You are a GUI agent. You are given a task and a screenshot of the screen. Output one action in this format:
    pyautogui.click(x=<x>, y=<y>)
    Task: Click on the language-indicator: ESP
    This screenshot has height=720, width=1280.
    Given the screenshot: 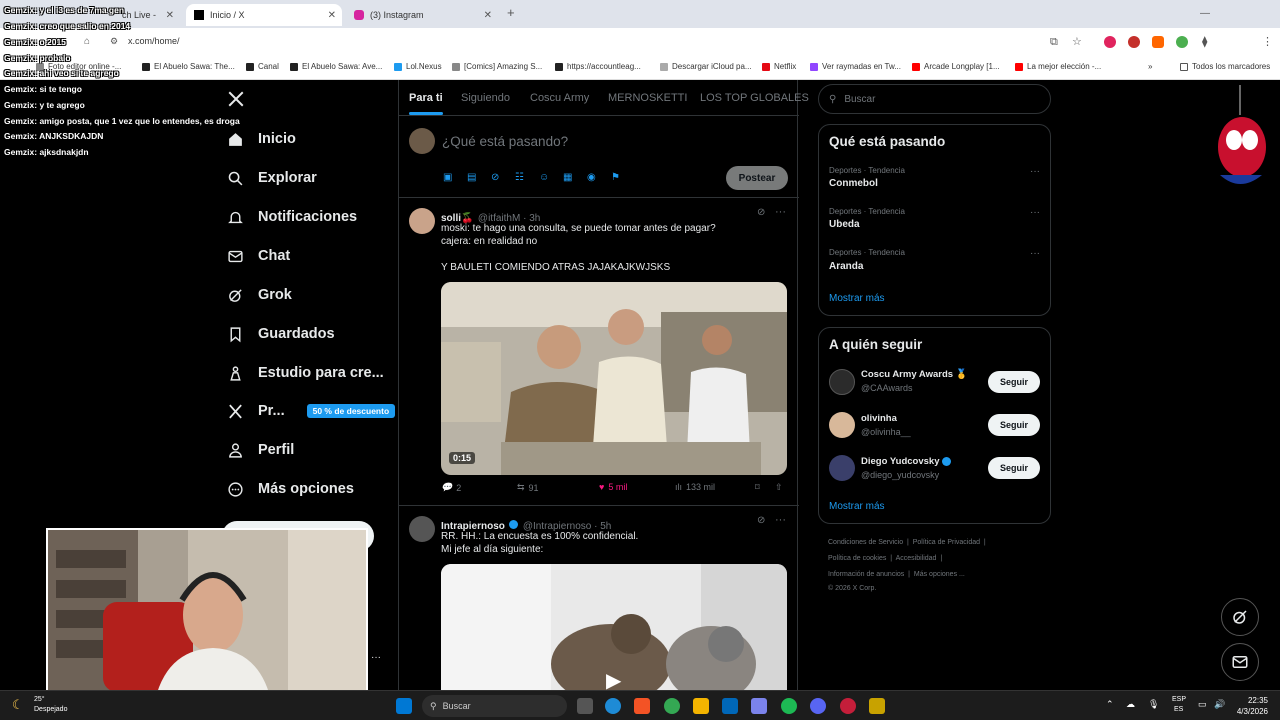 What is the action you would take?
    pyautogui.click(x=1179, y=700)
    